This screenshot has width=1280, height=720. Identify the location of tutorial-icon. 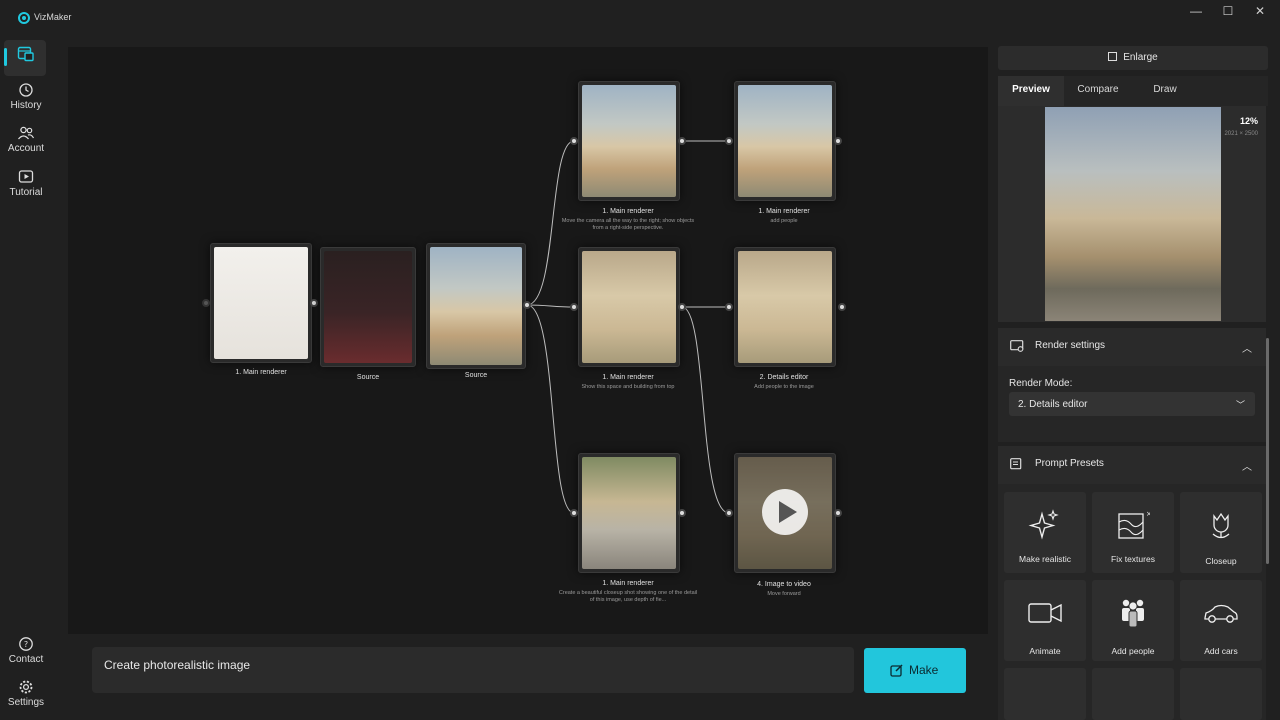
(26, 176).